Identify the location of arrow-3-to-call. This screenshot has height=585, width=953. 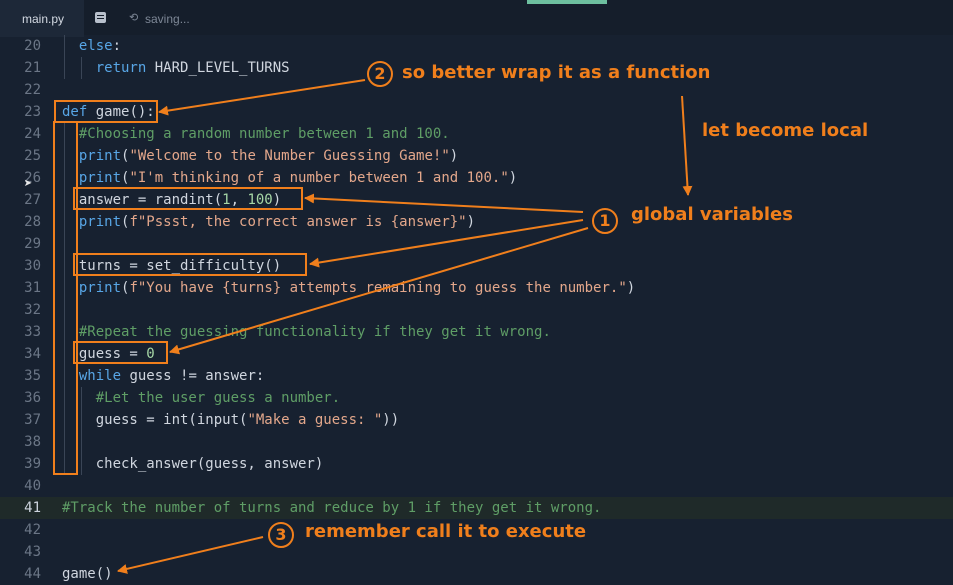
(190, 555).